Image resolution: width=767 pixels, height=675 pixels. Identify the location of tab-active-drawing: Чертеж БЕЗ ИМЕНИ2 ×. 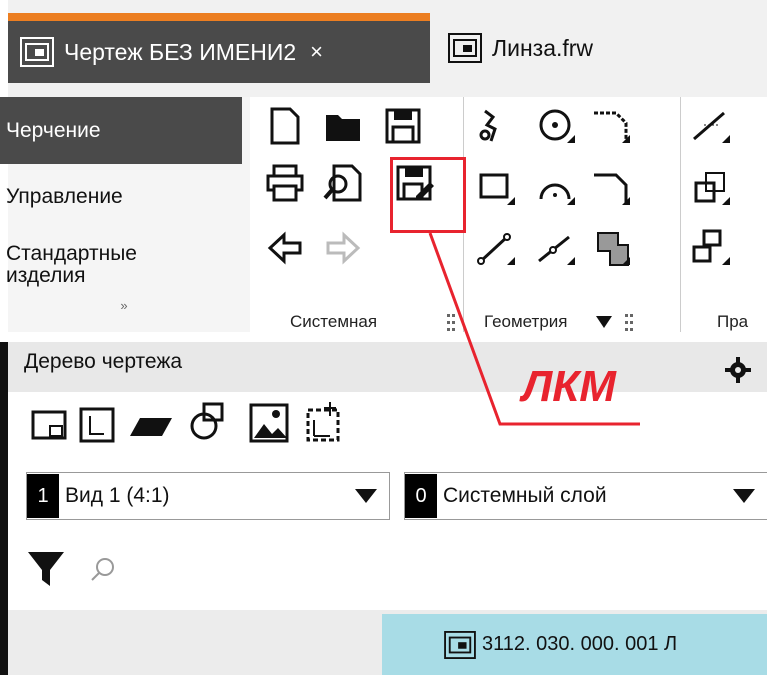
(219, 48).